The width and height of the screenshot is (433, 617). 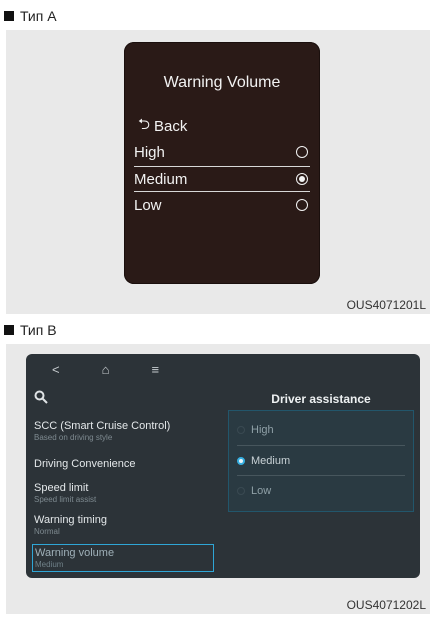 What do you see at coordinates (171, 126) in the screenshot?
I see `back-label: Back` at bounding box center [171, 126].